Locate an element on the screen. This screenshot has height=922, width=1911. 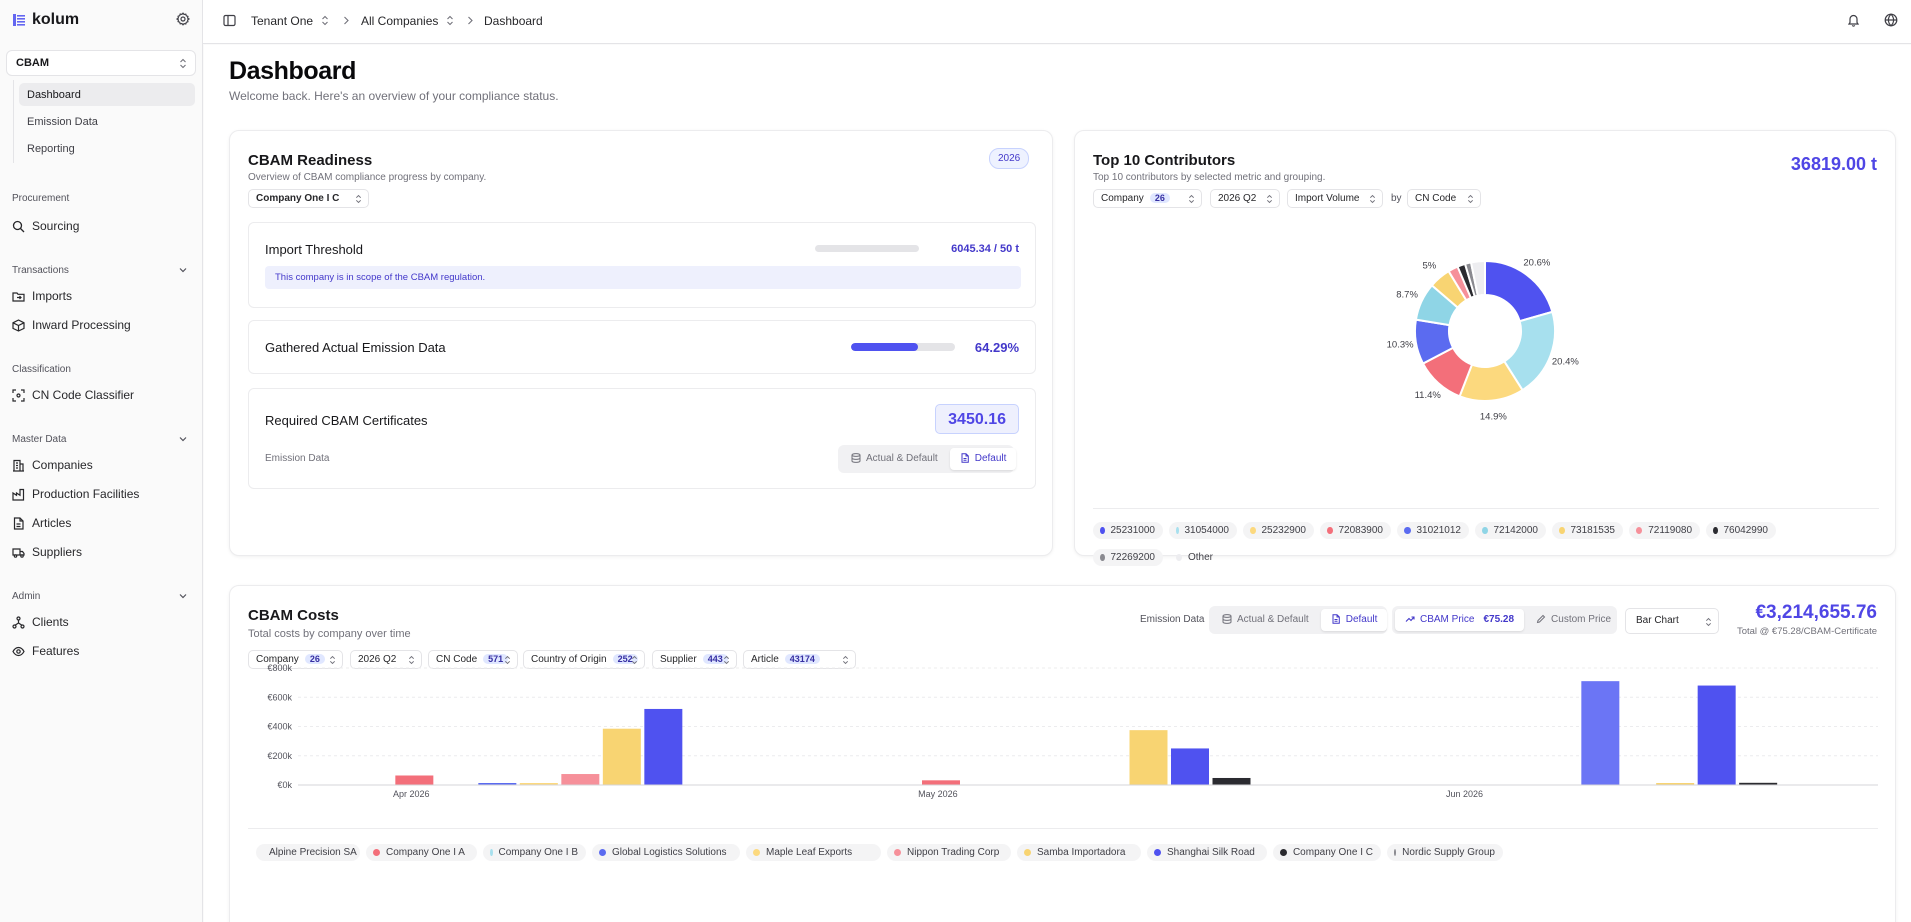
legend-label: 72119080 is located at coordinates (1670, 530).